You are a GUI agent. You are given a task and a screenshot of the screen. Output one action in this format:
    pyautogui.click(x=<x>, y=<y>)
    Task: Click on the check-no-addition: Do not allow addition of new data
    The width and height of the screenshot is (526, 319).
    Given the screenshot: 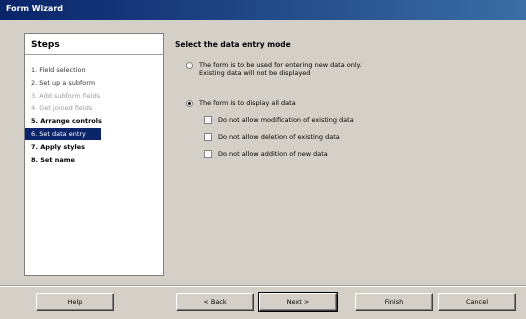 What is the action you would take?
    pyautogui.click(x=266, y=154)
    